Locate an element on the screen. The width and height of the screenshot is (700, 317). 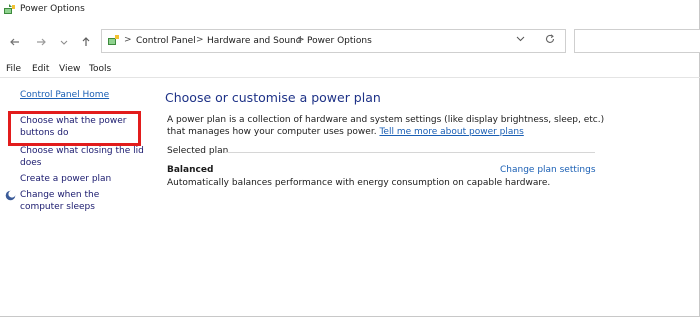
sidebar-item-computer-sleeps: Change when the computer sleeps is located at coordinates (82, 201).